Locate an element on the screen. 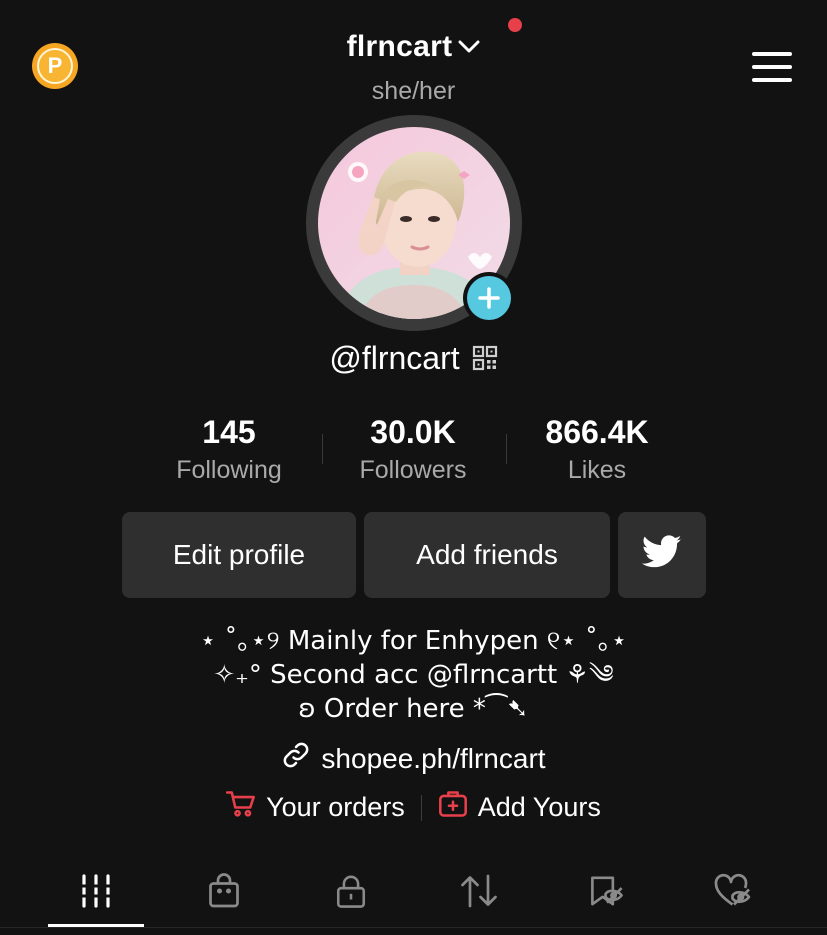  twitter-icon is located at coordinates (661, 555).